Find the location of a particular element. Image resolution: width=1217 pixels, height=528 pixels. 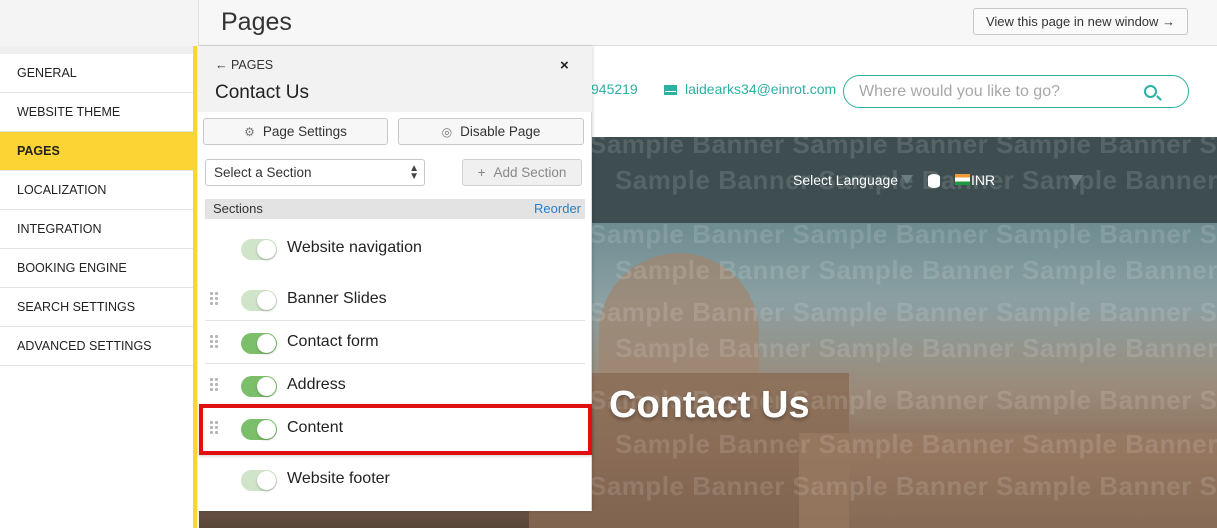

panel-title: Contact Us is located at coordinates (262, 92).